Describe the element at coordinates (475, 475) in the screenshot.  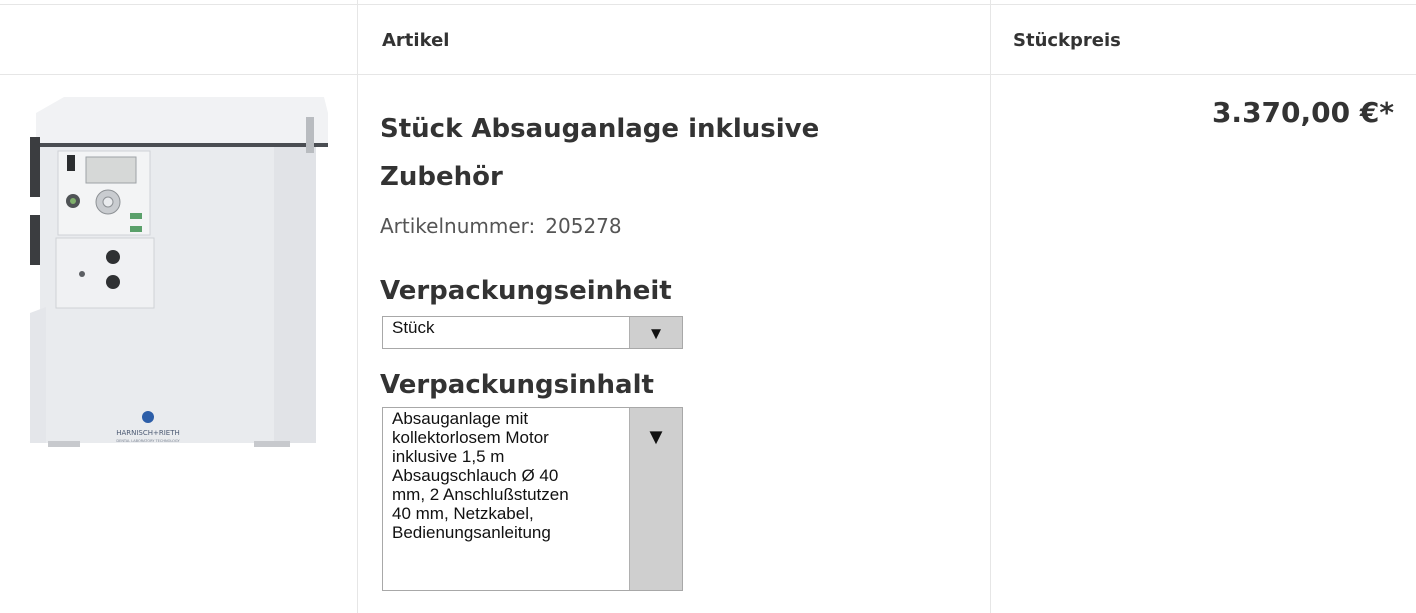
I see `packaging-content-line: Absaugschlauch Ø 40` at that location.